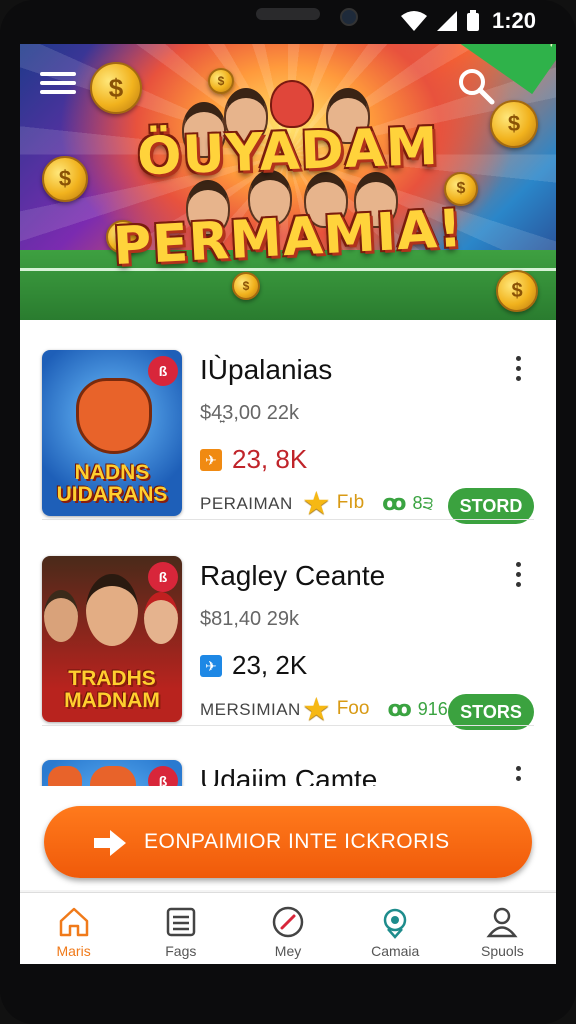 The height and width of the screenshot is (1024, 576). Describe the element at coordinates (350, 502) in the screenshot. I see `rating-text: Fıb` at that location.